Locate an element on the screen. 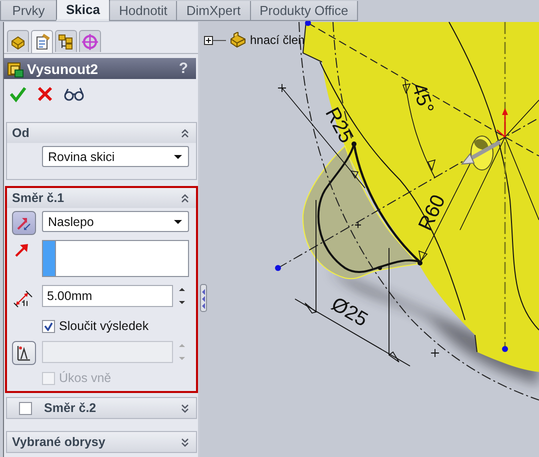 Image resolution: width=539 pixels, height=457 pixels. reverse-direction-button is located at coordinates (24, 223).